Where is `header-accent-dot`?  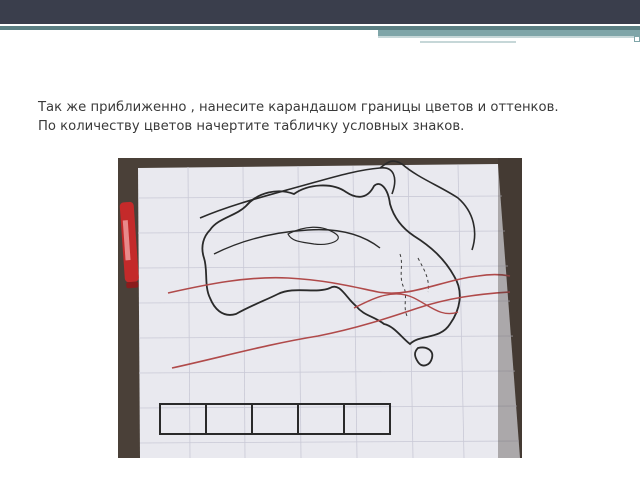
header-accent-dot is located at coordinates (637, 39).